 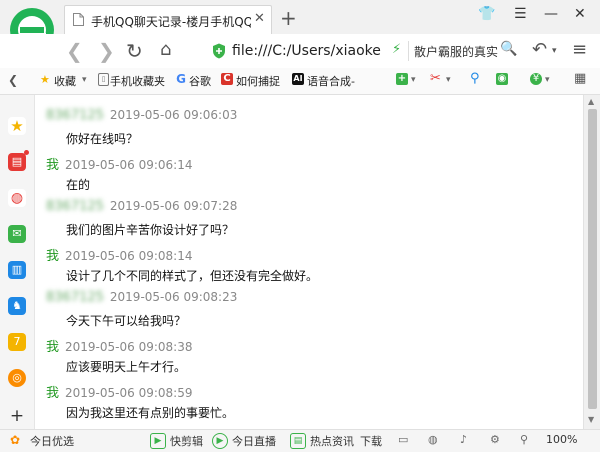 I want to click on back-button: ❮, so click(x=74, y=51).